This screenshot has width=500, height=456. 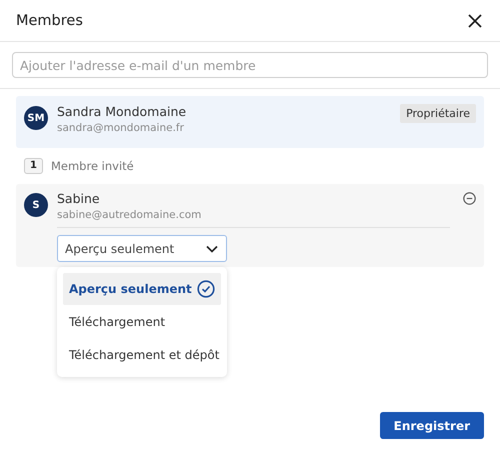 What do you see at coordinates (142, 248) in the screenshot?
I see `permission-select: Aperçu seulement` at bounding box center [142, 248].